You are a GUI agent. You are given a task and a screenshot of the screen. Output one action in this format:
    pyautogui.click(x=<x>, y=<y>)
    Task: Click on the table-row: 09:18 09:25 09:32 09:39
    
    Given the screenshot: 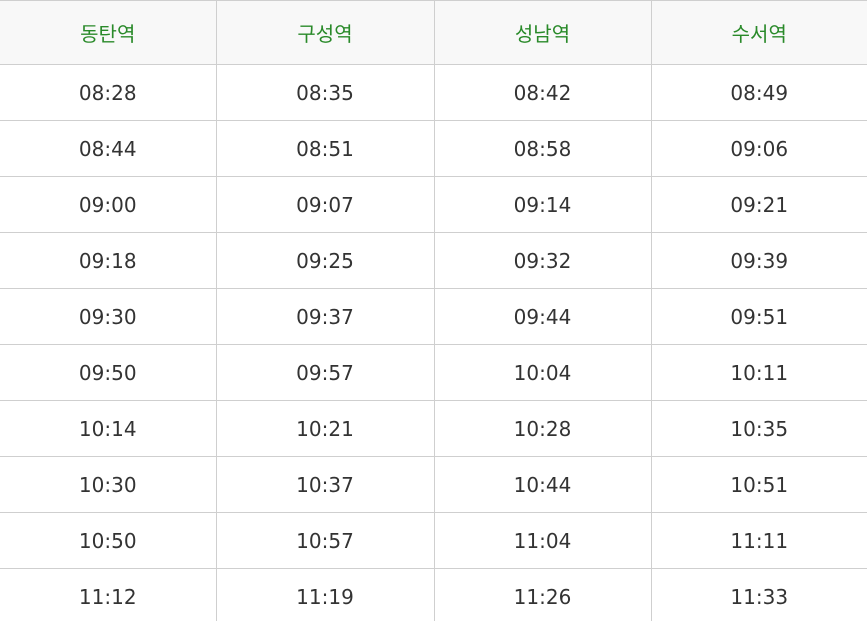 What is the action you would take?
    pyautogui.click(x=433, y=260)
    